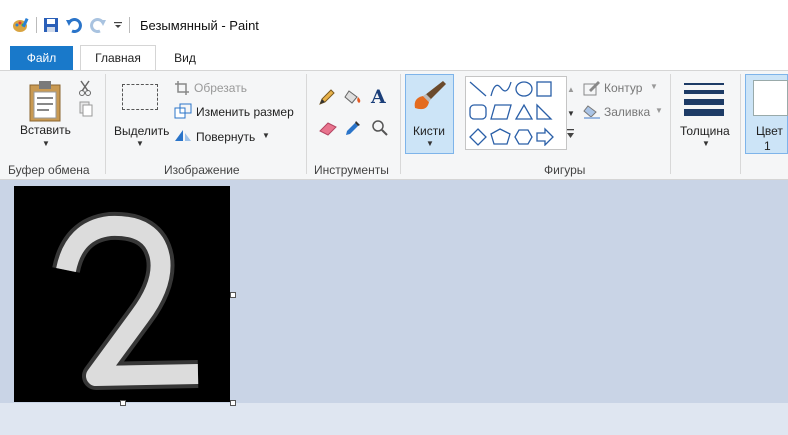 The height and width of the screenshot is (435, 788). Describe the element at coordinates (705, 131) in the screenshot. I see `size-button: Толщина` at that location.